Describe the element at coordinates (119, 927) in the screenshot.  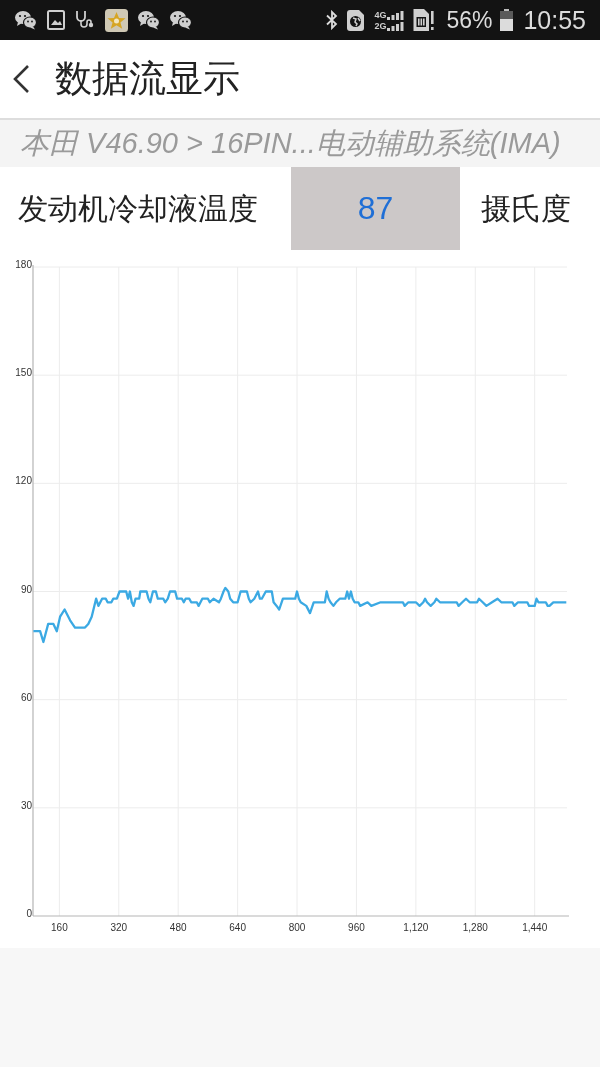
I see `axis-tick-label: 320` at that location.